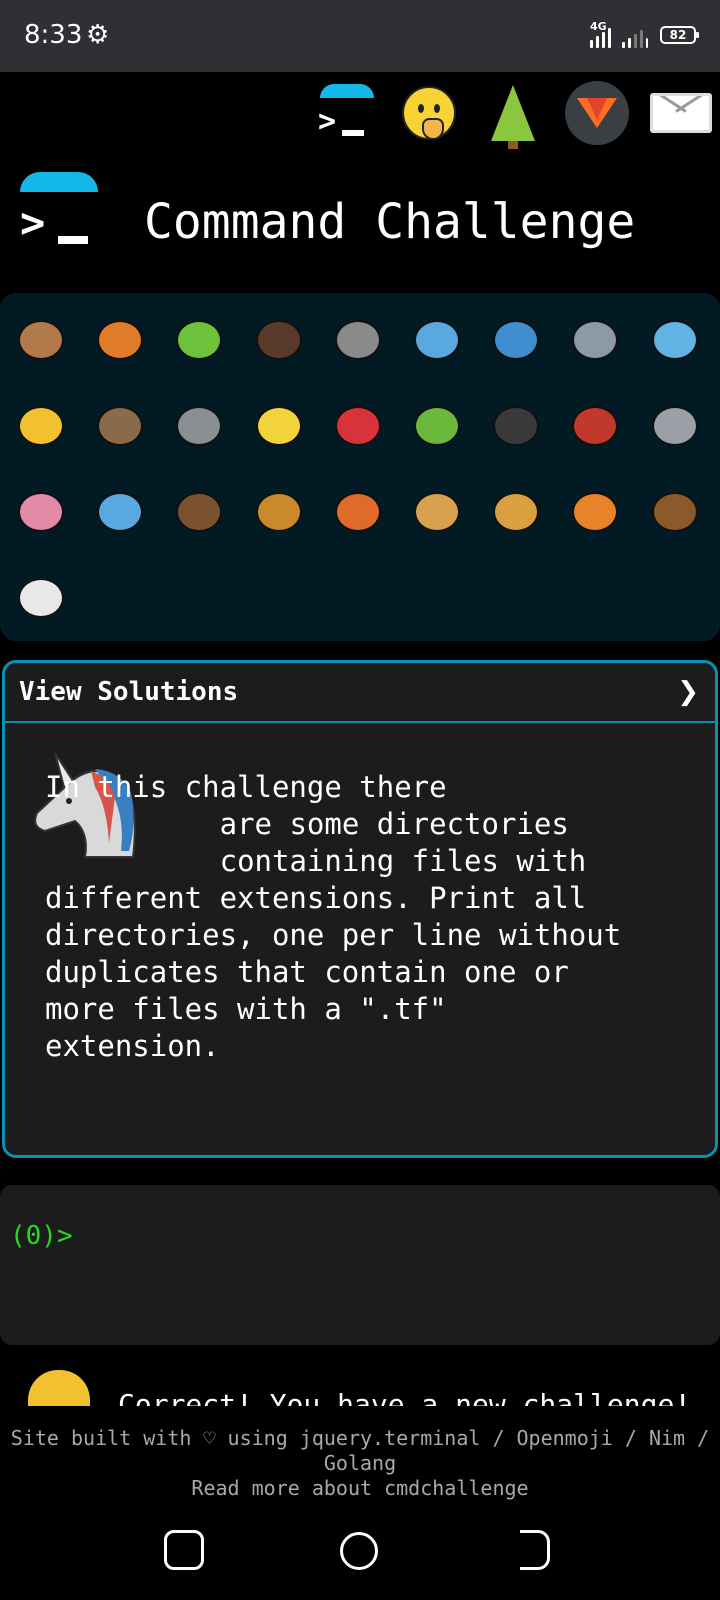 Image resolution: width=720 pixels, height=1600 pixels. What do you see at coordinates (360, 1384) in the screenshot?
I see `status-message: Correct! You have a new challenge!` at bounding box center [360, 1384].